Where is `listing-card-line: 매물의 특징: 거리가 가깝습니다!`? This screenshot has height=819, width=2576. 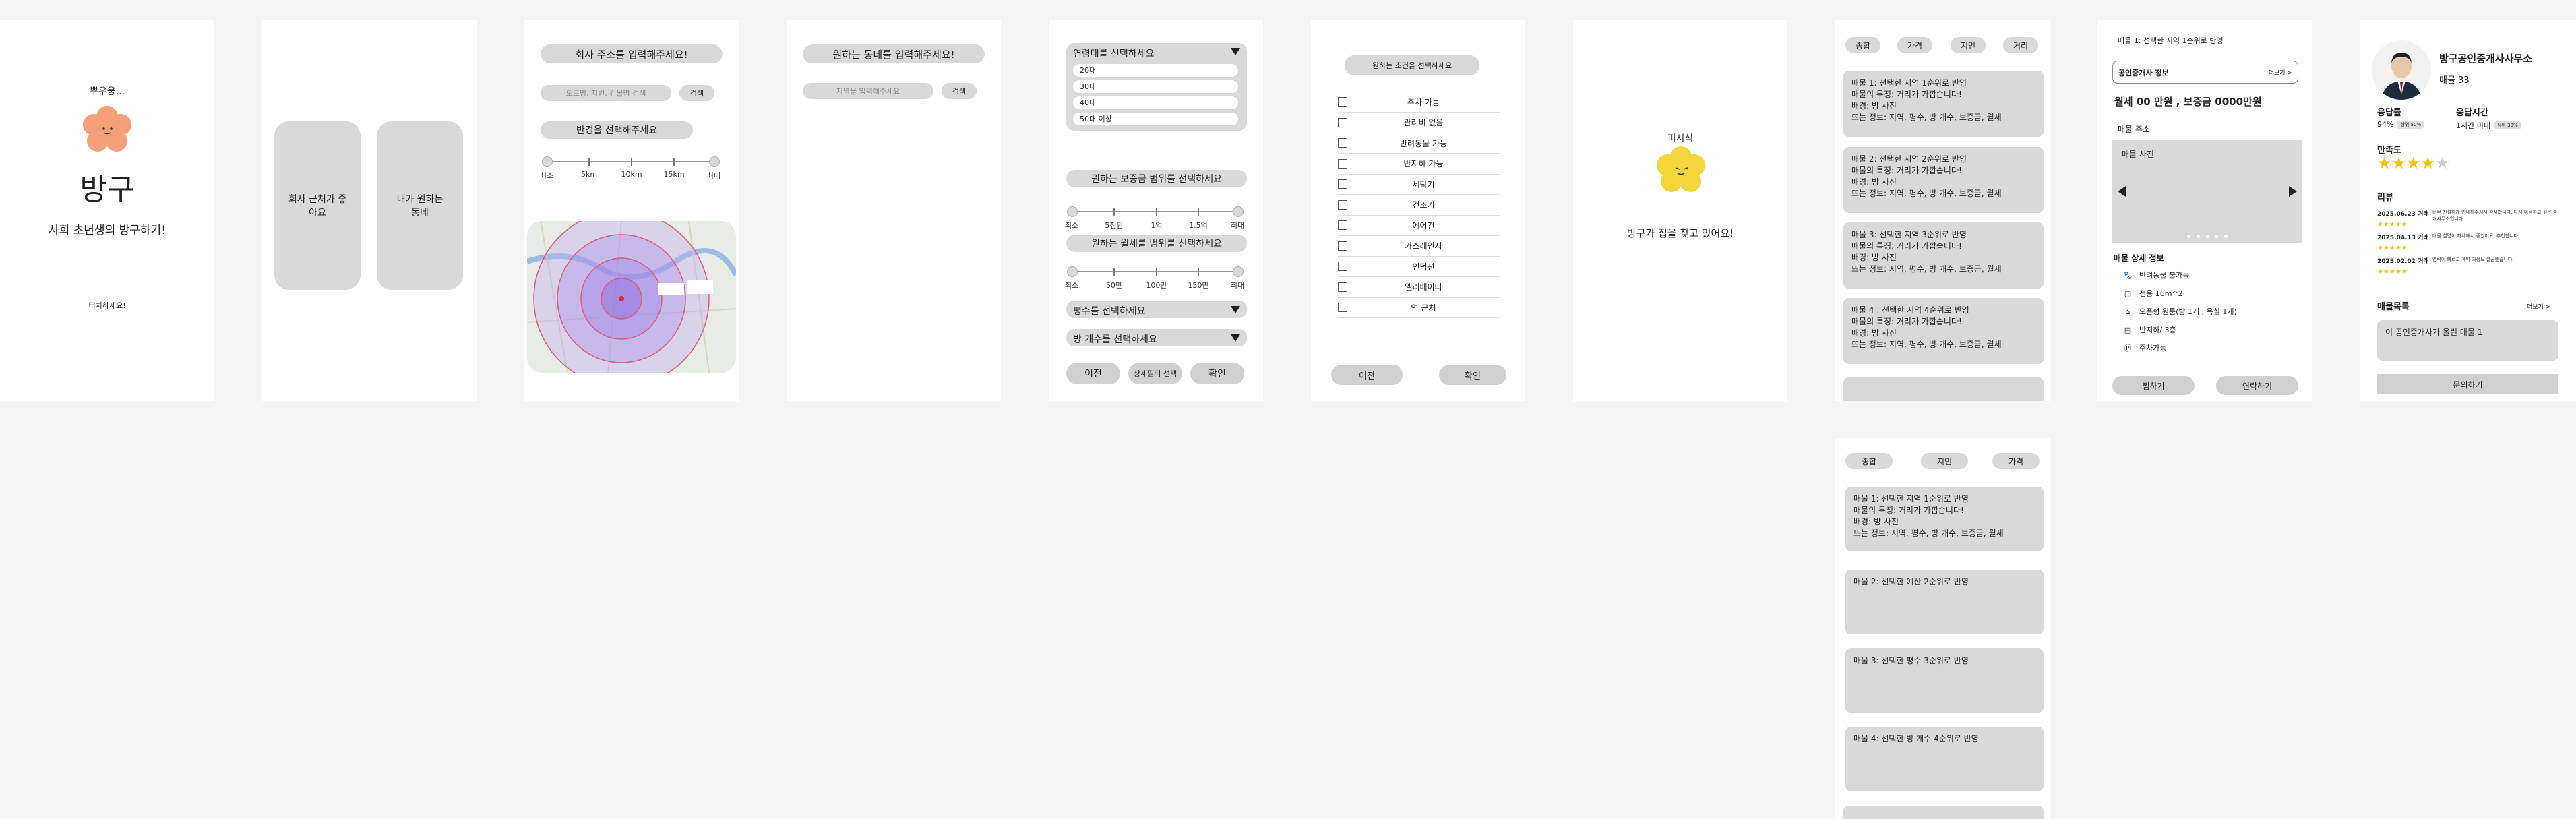
listing-card-line: 매물의 특징: 거리가 가깝습니다! is located at coordinates (1907, 246).